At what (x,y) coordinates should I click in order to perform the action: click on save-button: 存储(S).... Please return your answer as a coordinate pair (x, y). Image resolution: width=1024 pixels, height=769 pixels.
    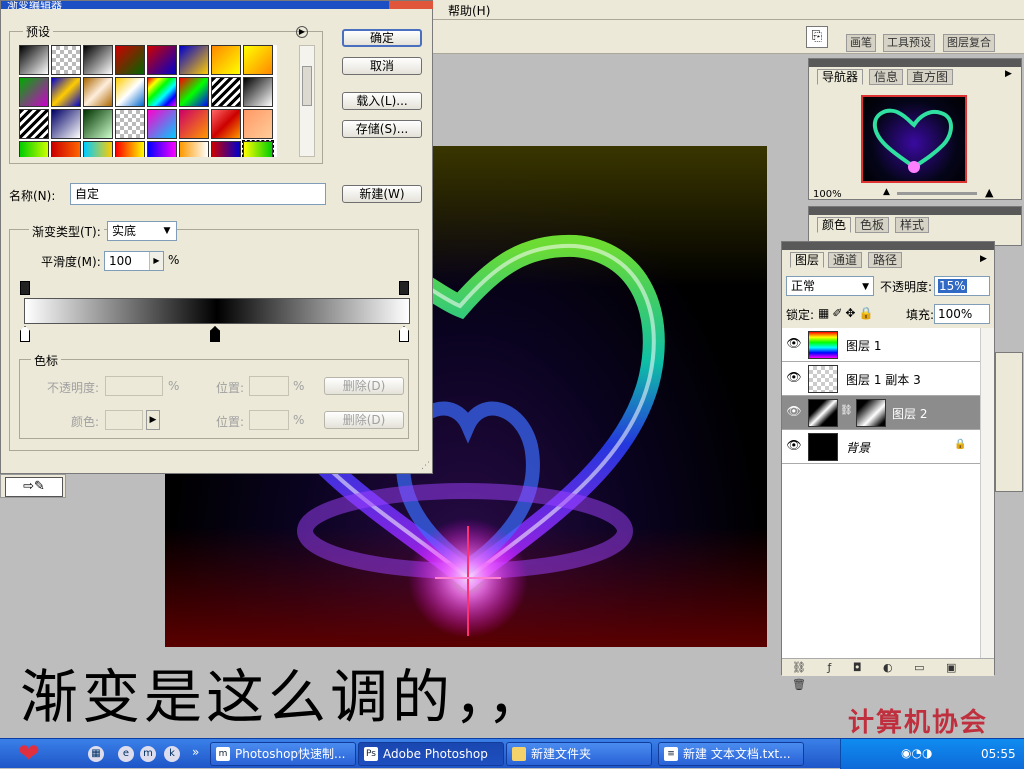
    Looking at the image, I should click on (382, 129).